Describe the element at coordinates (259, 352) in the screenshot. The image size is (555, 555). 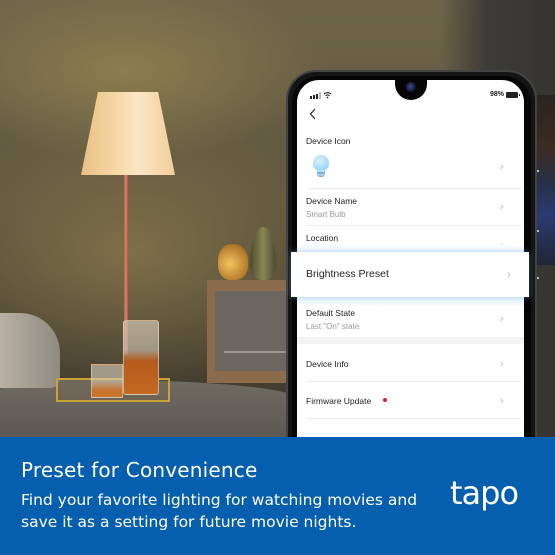
I see `cabinet-handle` at that location.